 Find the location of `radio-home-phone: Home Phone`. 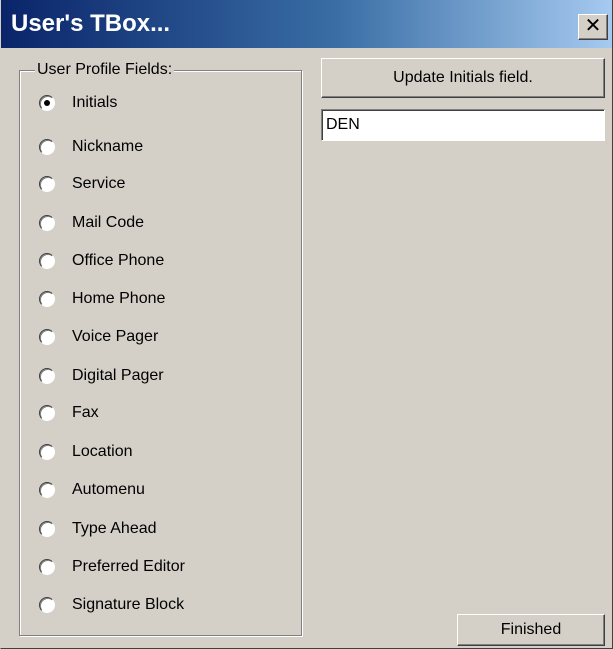

radio-home-phone: Home Phone is located at coordinates (102, 299).